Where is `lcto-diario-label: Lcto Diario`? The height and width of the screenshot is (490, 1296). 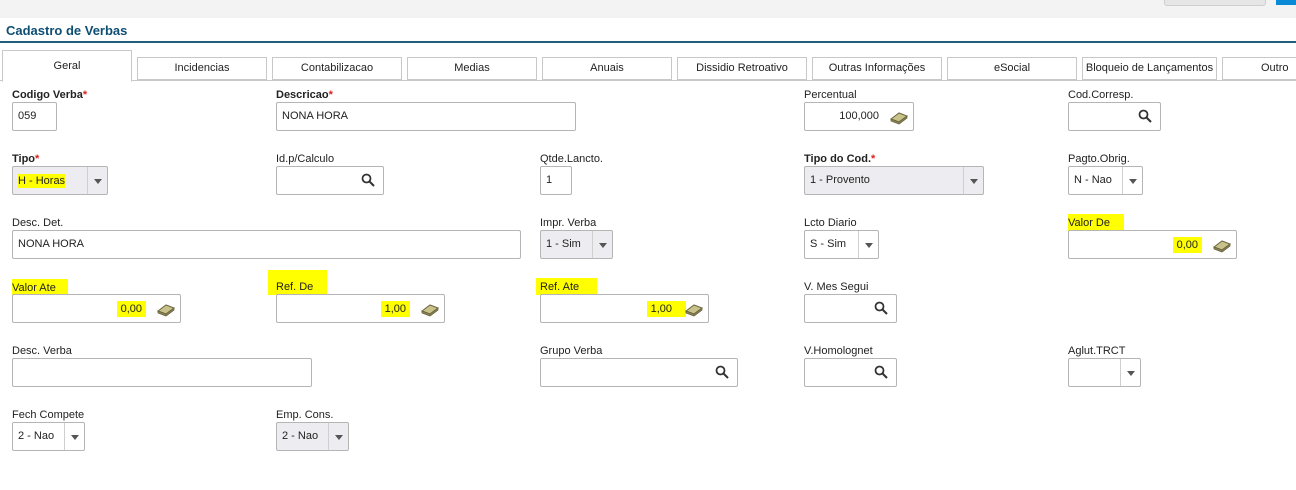
lcto-diario-label: Lcto Diario is located at coordinates (830, 223).